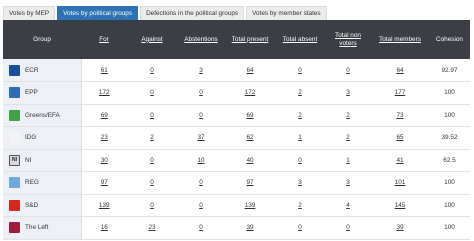  I want to click on cell-against-link: 2, so click(152, 137).